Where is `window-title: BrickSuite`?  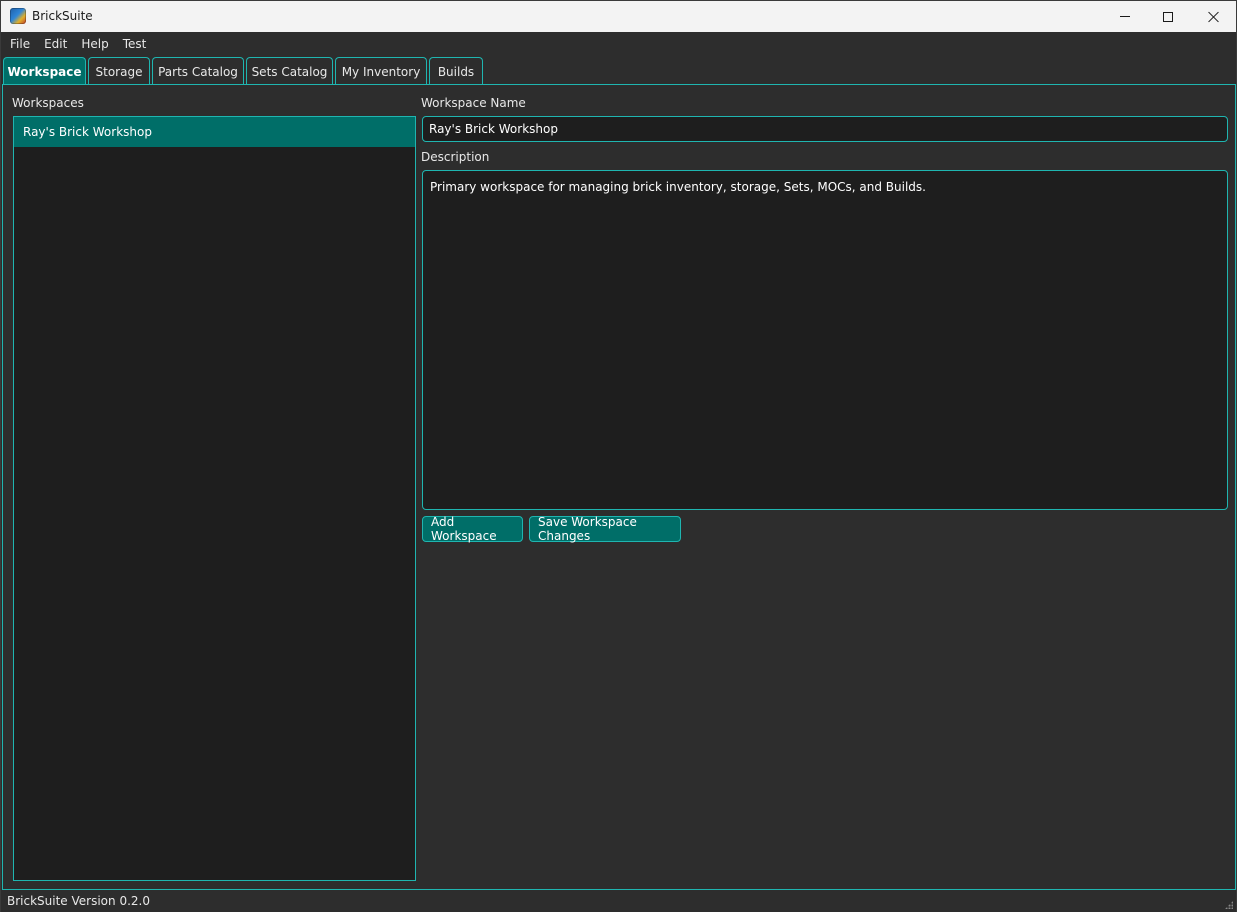
window-title: BrickSuite is located at coordinates (62, 16).